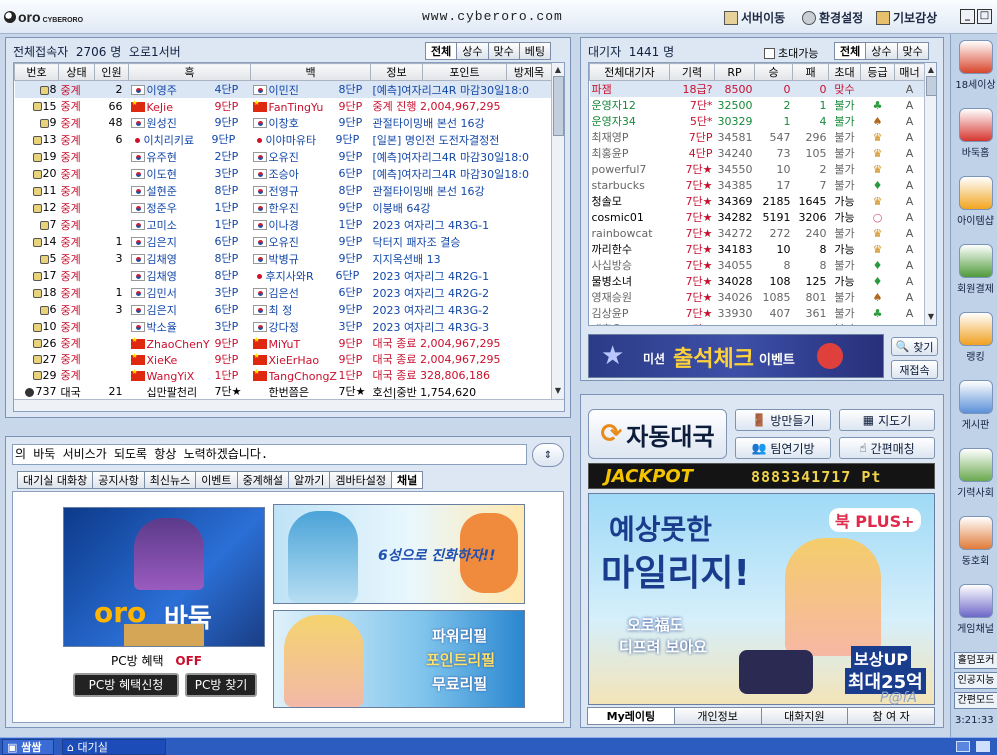 The height and width of the screenshot is (755, 997). What do you see at coordinates (757, 217) in the screenshot?
I see `list-item: cosmic01 7단★ 34282 5191 3206 가능 ○ A` at bounding box center [757, 217].